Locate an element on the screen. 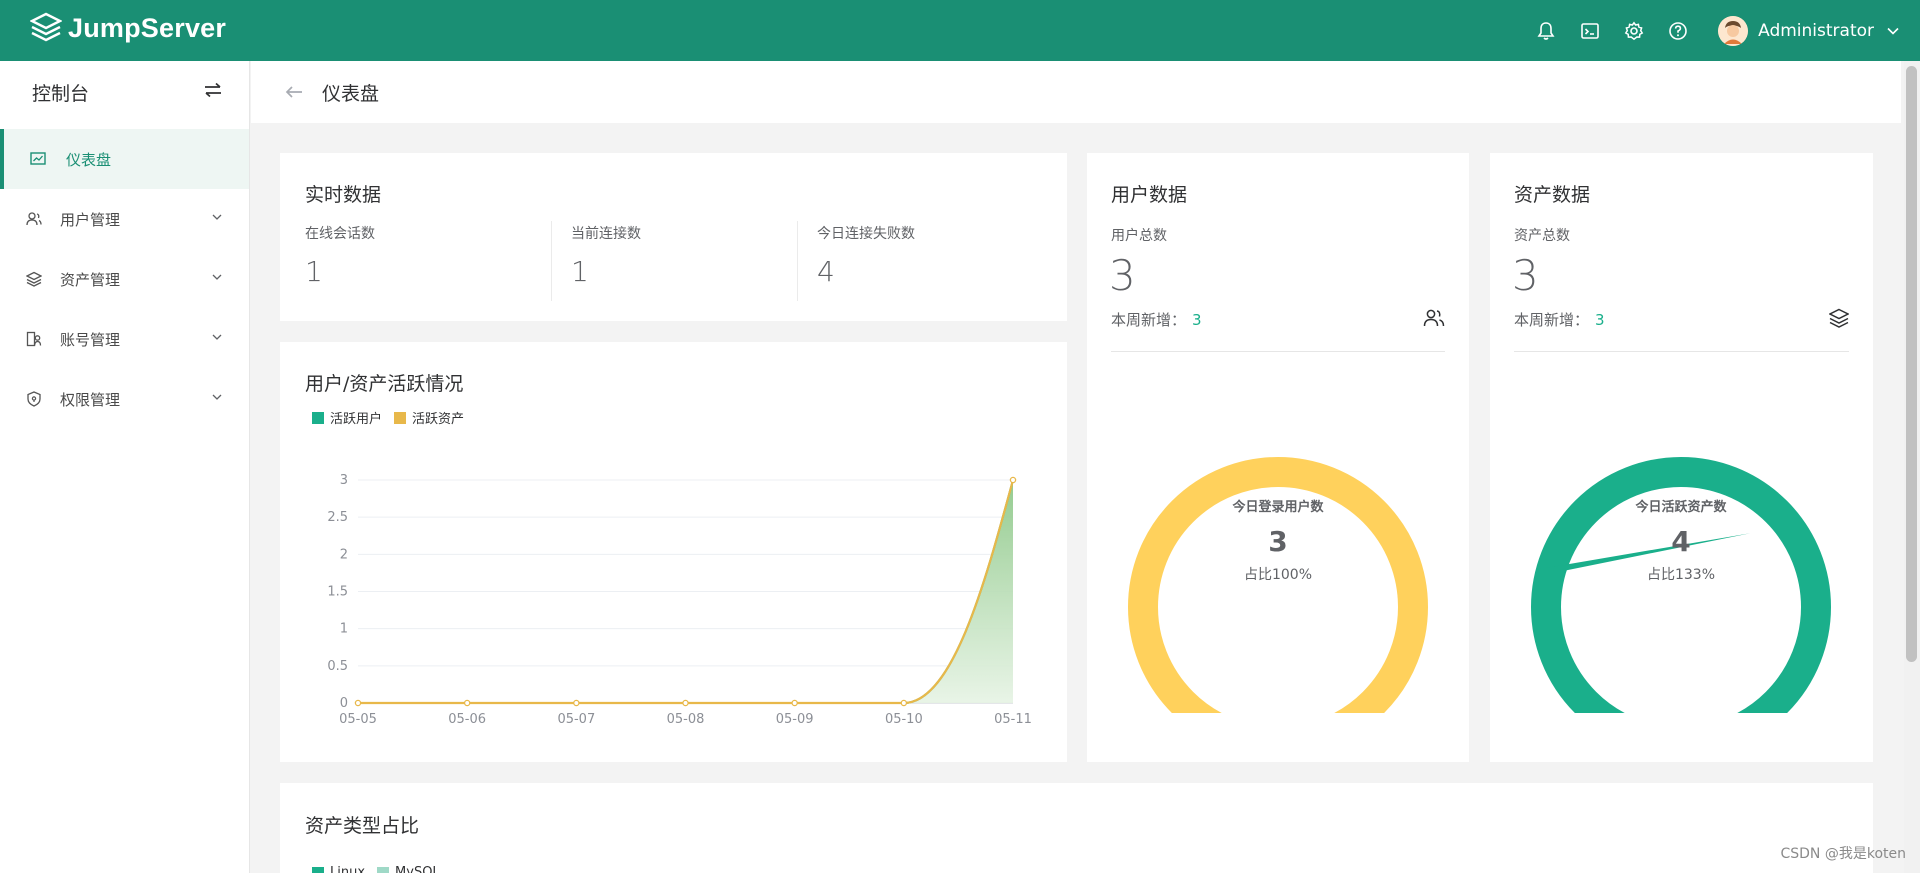  sidebar-item-label: 仪表盘 is located at coordinates (89, 159).